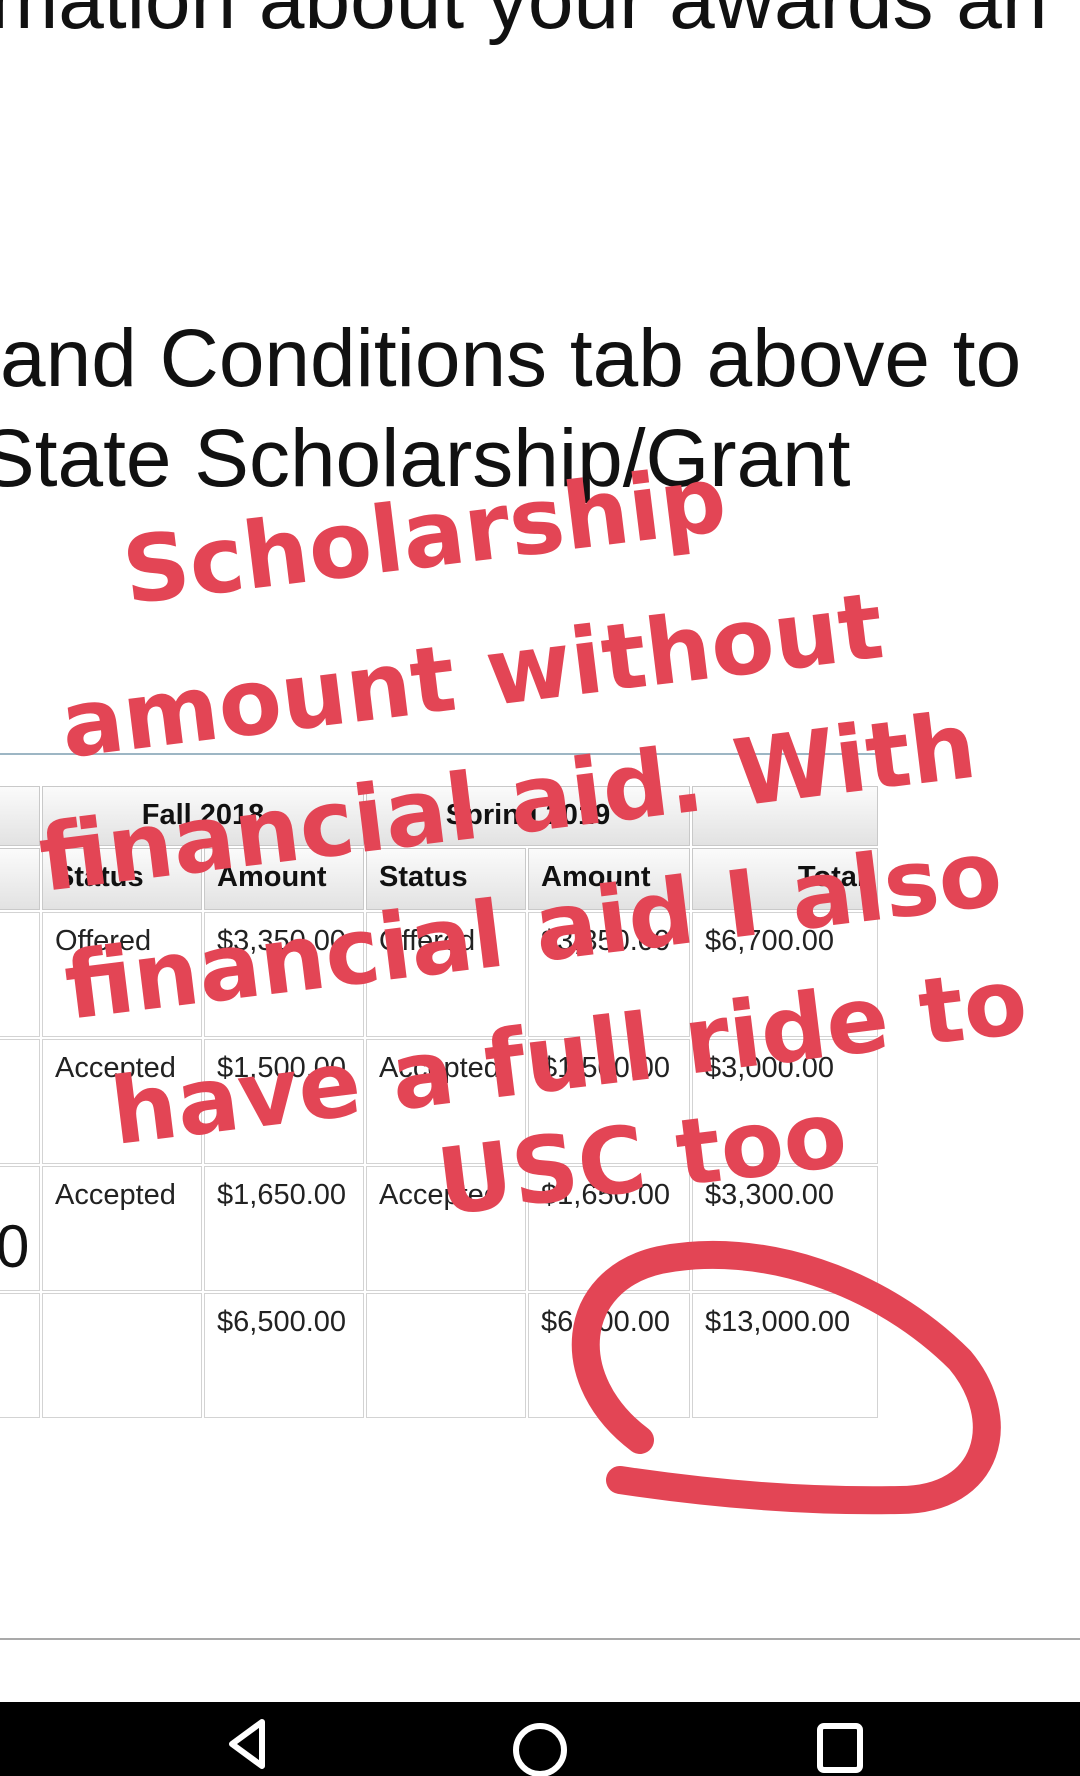 The height and width of the screenshot is (1776, 1080). I want to click on back-icon, so click(247, 1744).